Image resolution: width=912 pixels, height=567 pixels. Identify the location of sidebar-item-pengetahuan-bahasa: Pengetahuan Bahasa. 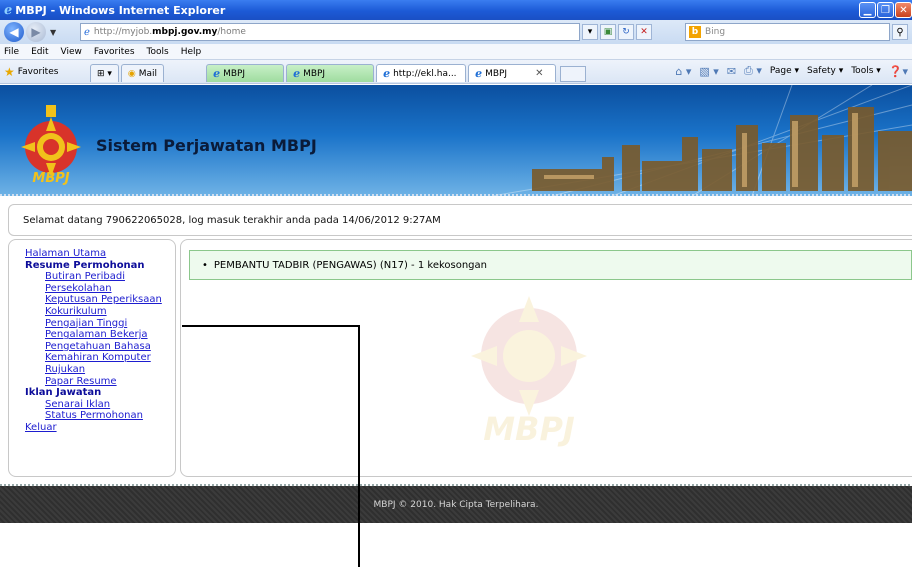
(110, 347).